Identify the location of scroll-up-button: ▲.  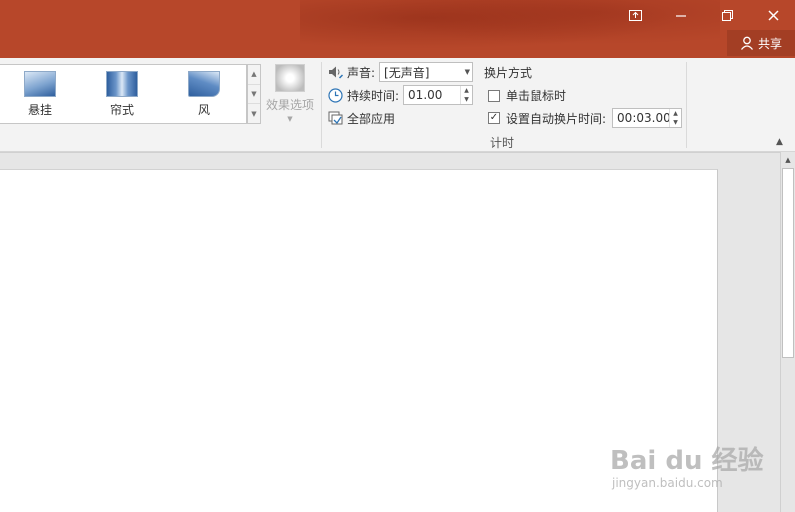
(788, 160).